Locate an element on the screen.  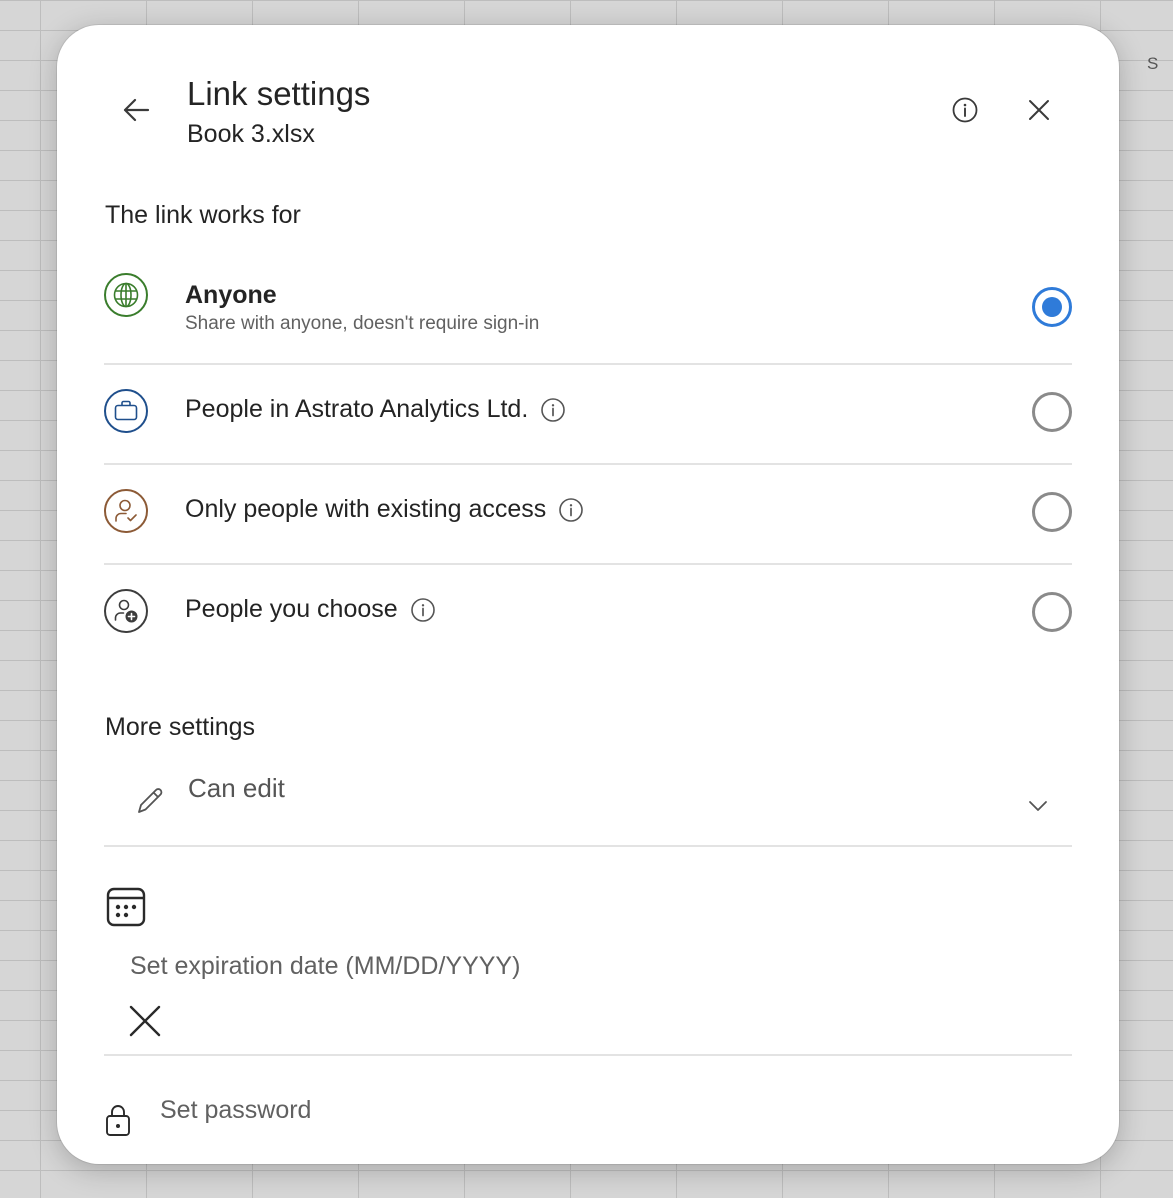
expiration-date-input: Set expiration date (MM/DD/YYYY) is located at coordinates (325, 966).